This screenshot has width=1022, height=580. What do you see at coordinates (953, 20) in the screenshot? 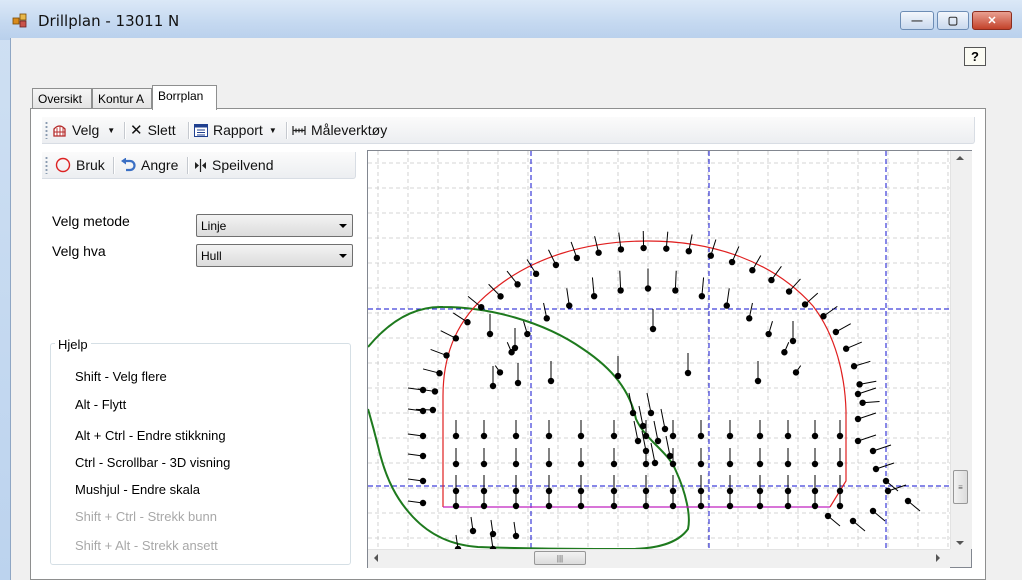
I see `maximize-button: ▢` at bounding box center [953, 20].